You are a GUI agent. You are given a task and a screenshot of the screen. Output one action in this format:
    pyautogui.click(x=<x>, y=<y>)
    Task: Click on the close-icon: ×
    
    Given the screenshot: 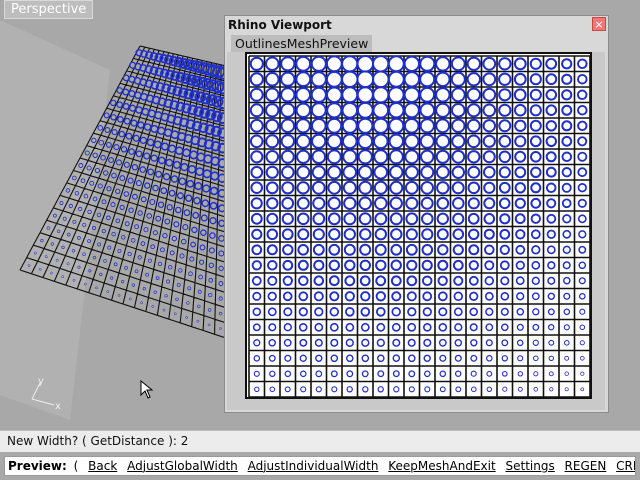 What is the action you would take?
    pyautogui.click(x=599, y=24)
    